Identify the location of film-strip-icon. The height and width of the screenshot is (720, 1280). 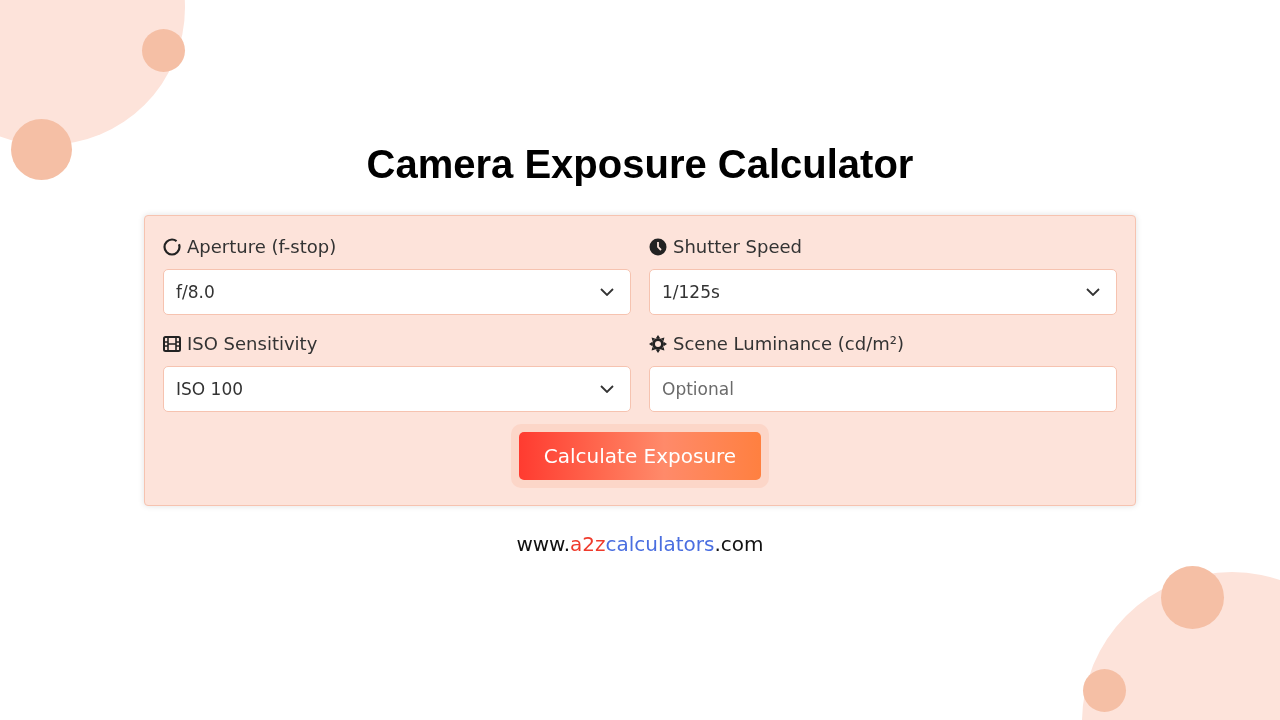
(172, 343).